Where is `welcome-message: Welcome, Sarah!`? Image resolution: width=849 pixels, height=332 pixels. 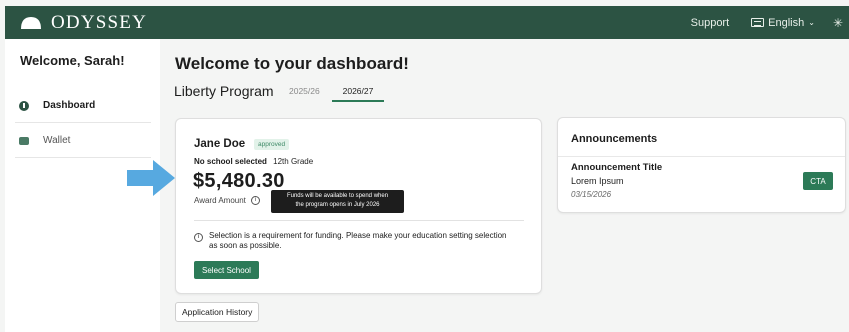
welcome-message: Welcome, Sarah! is located at coordinates (72, 60).